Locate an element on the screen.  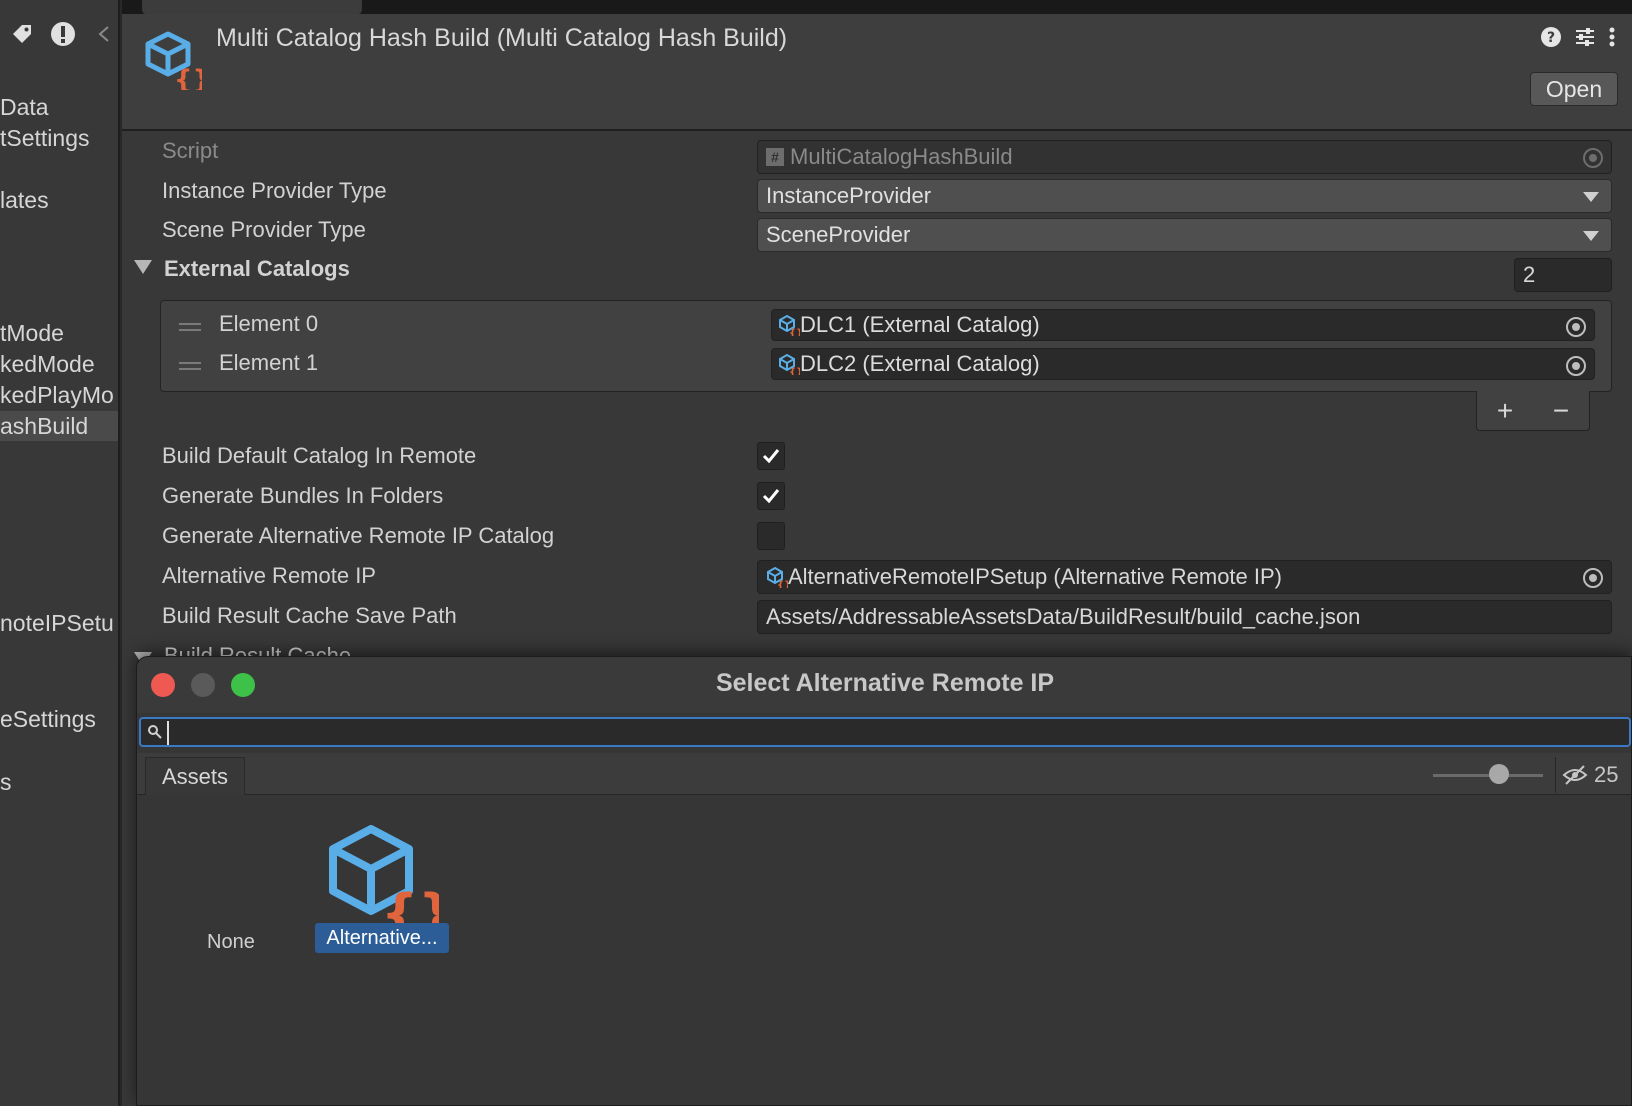
project-item: tMode is located at coordinates (32, 333).